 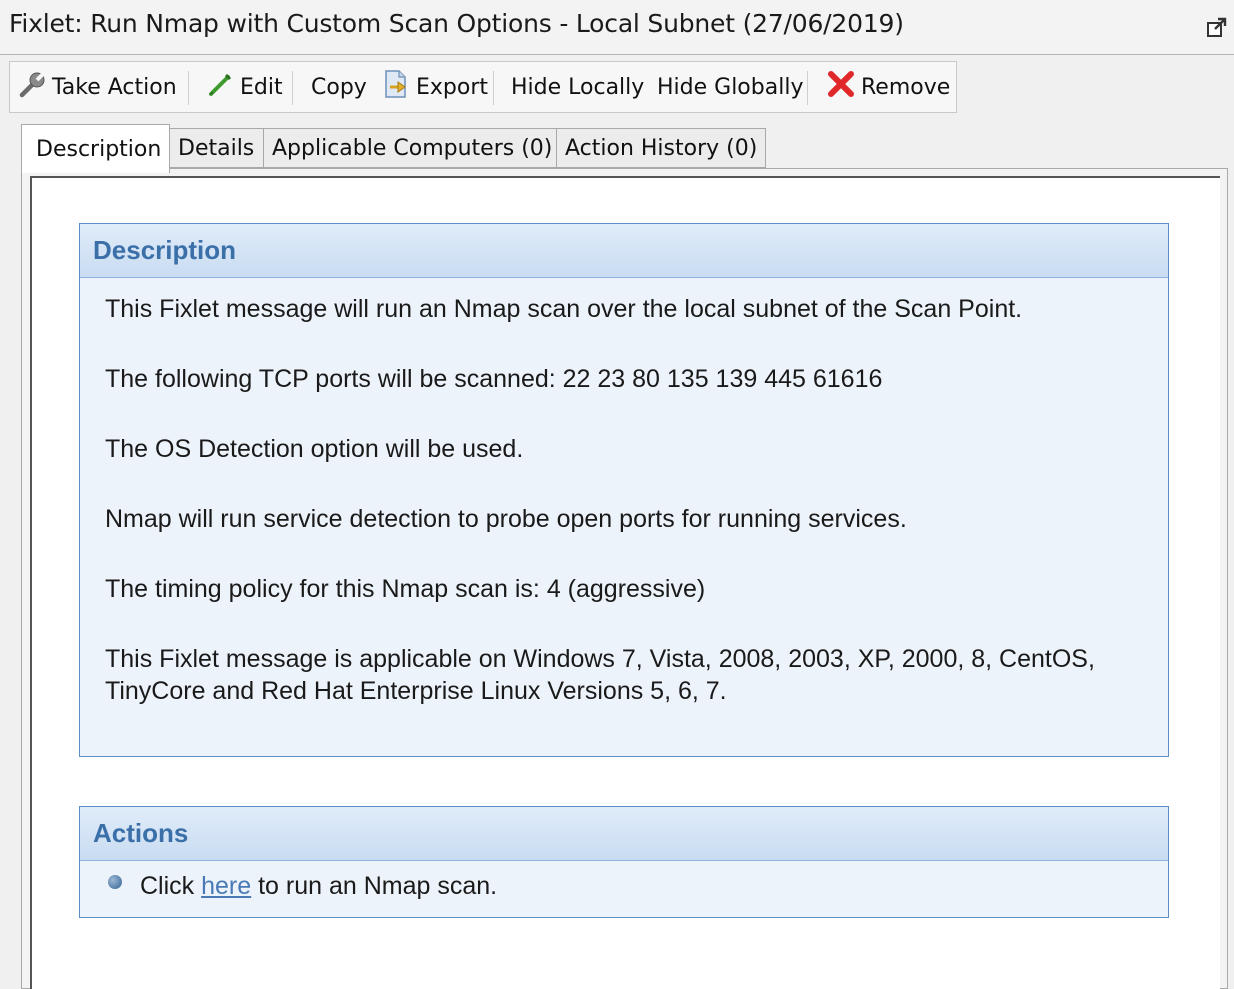 I want to click on export-button: Export, so click(x=434, y=87).